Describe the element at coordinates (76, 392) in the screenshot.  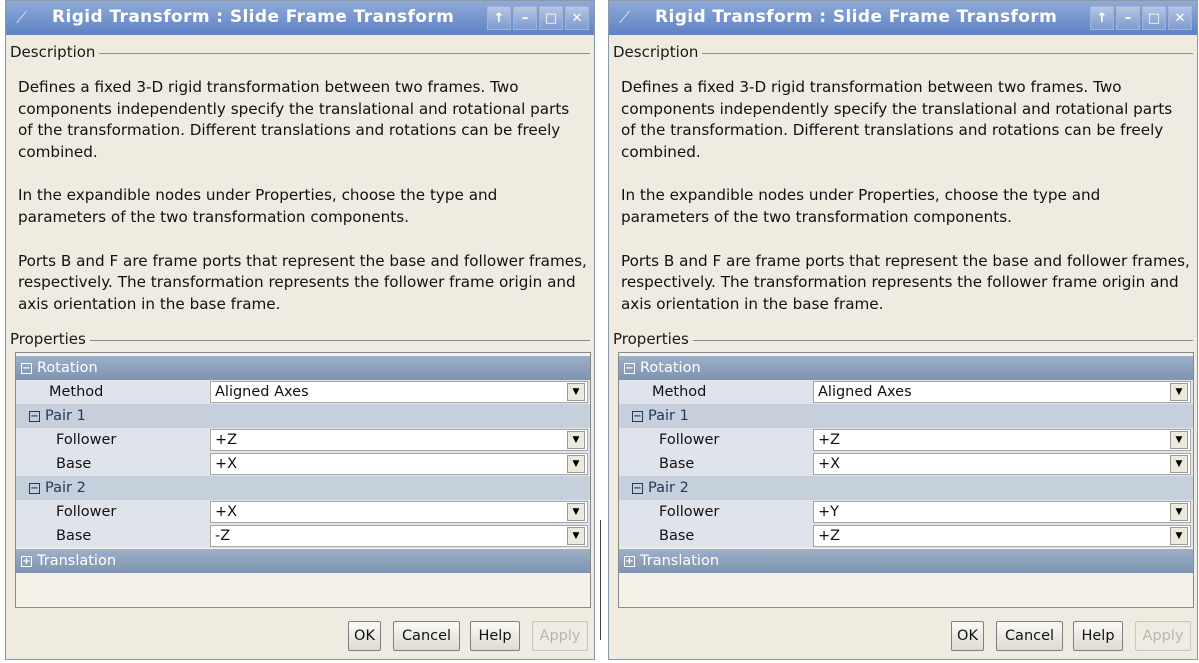
I see `method-label: Method` at that location.